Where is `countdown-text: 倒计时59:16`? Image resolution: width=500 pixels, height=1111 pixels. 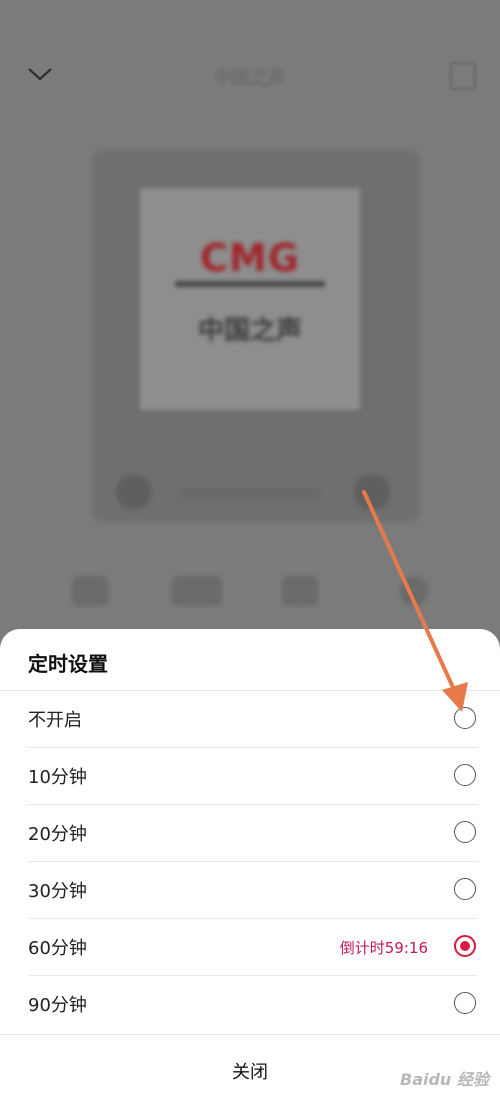 countdown-text: 倒计时59:16 is located at coordinates (383, 948).